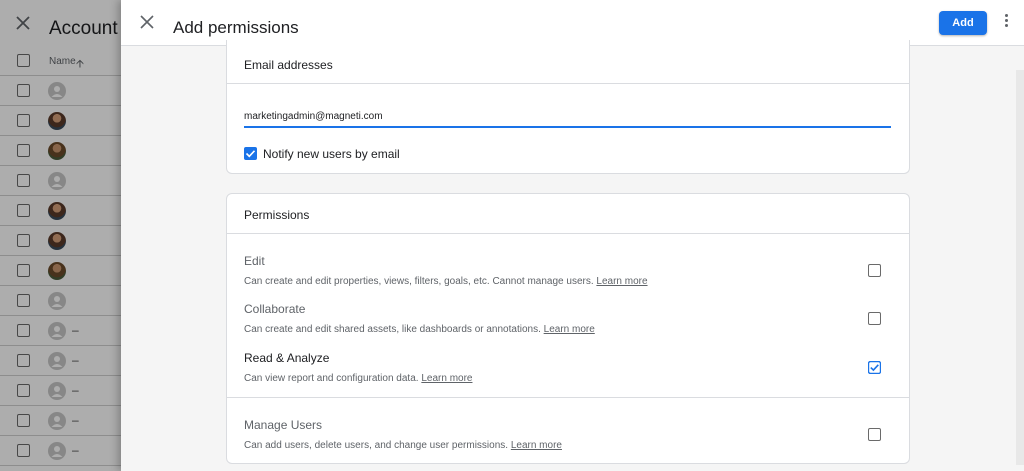  I want to click on read-analyze-checkbox, so click(874, 367).